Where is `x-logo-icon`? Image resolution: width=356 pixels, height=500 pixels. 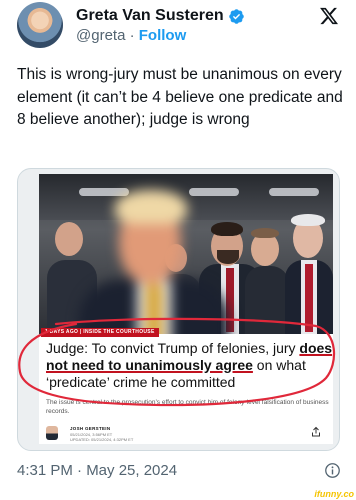
x-logo-icon is located at coordinates (329, 16).